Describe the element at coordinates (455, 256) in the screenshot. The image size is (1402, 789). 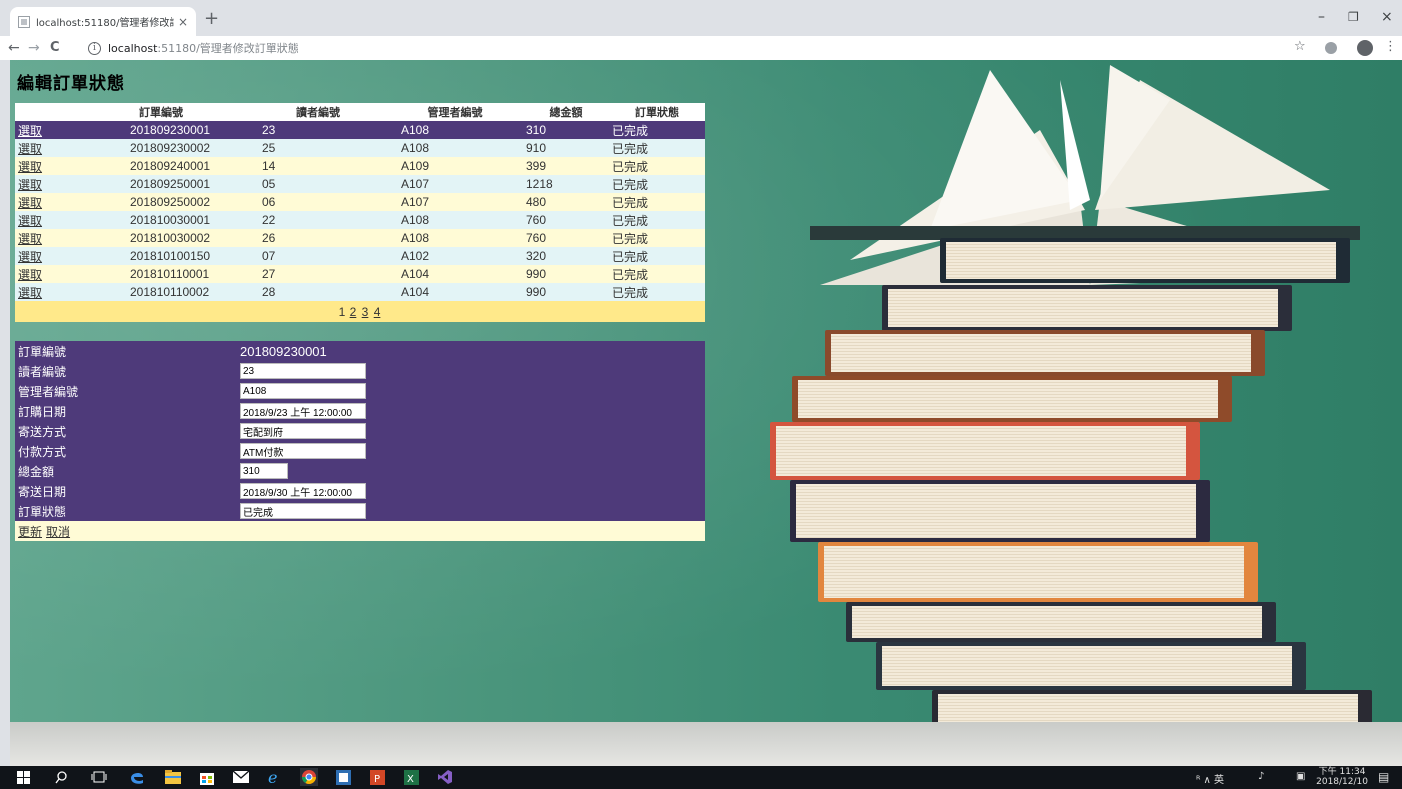
I see `cell-admin-id: A102` at that location.